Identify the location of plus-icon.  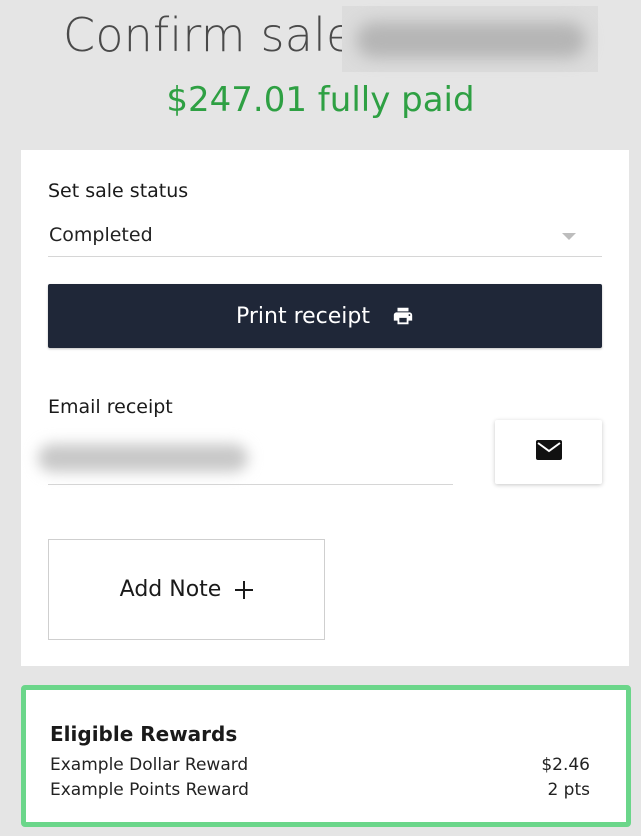
(244, 589).